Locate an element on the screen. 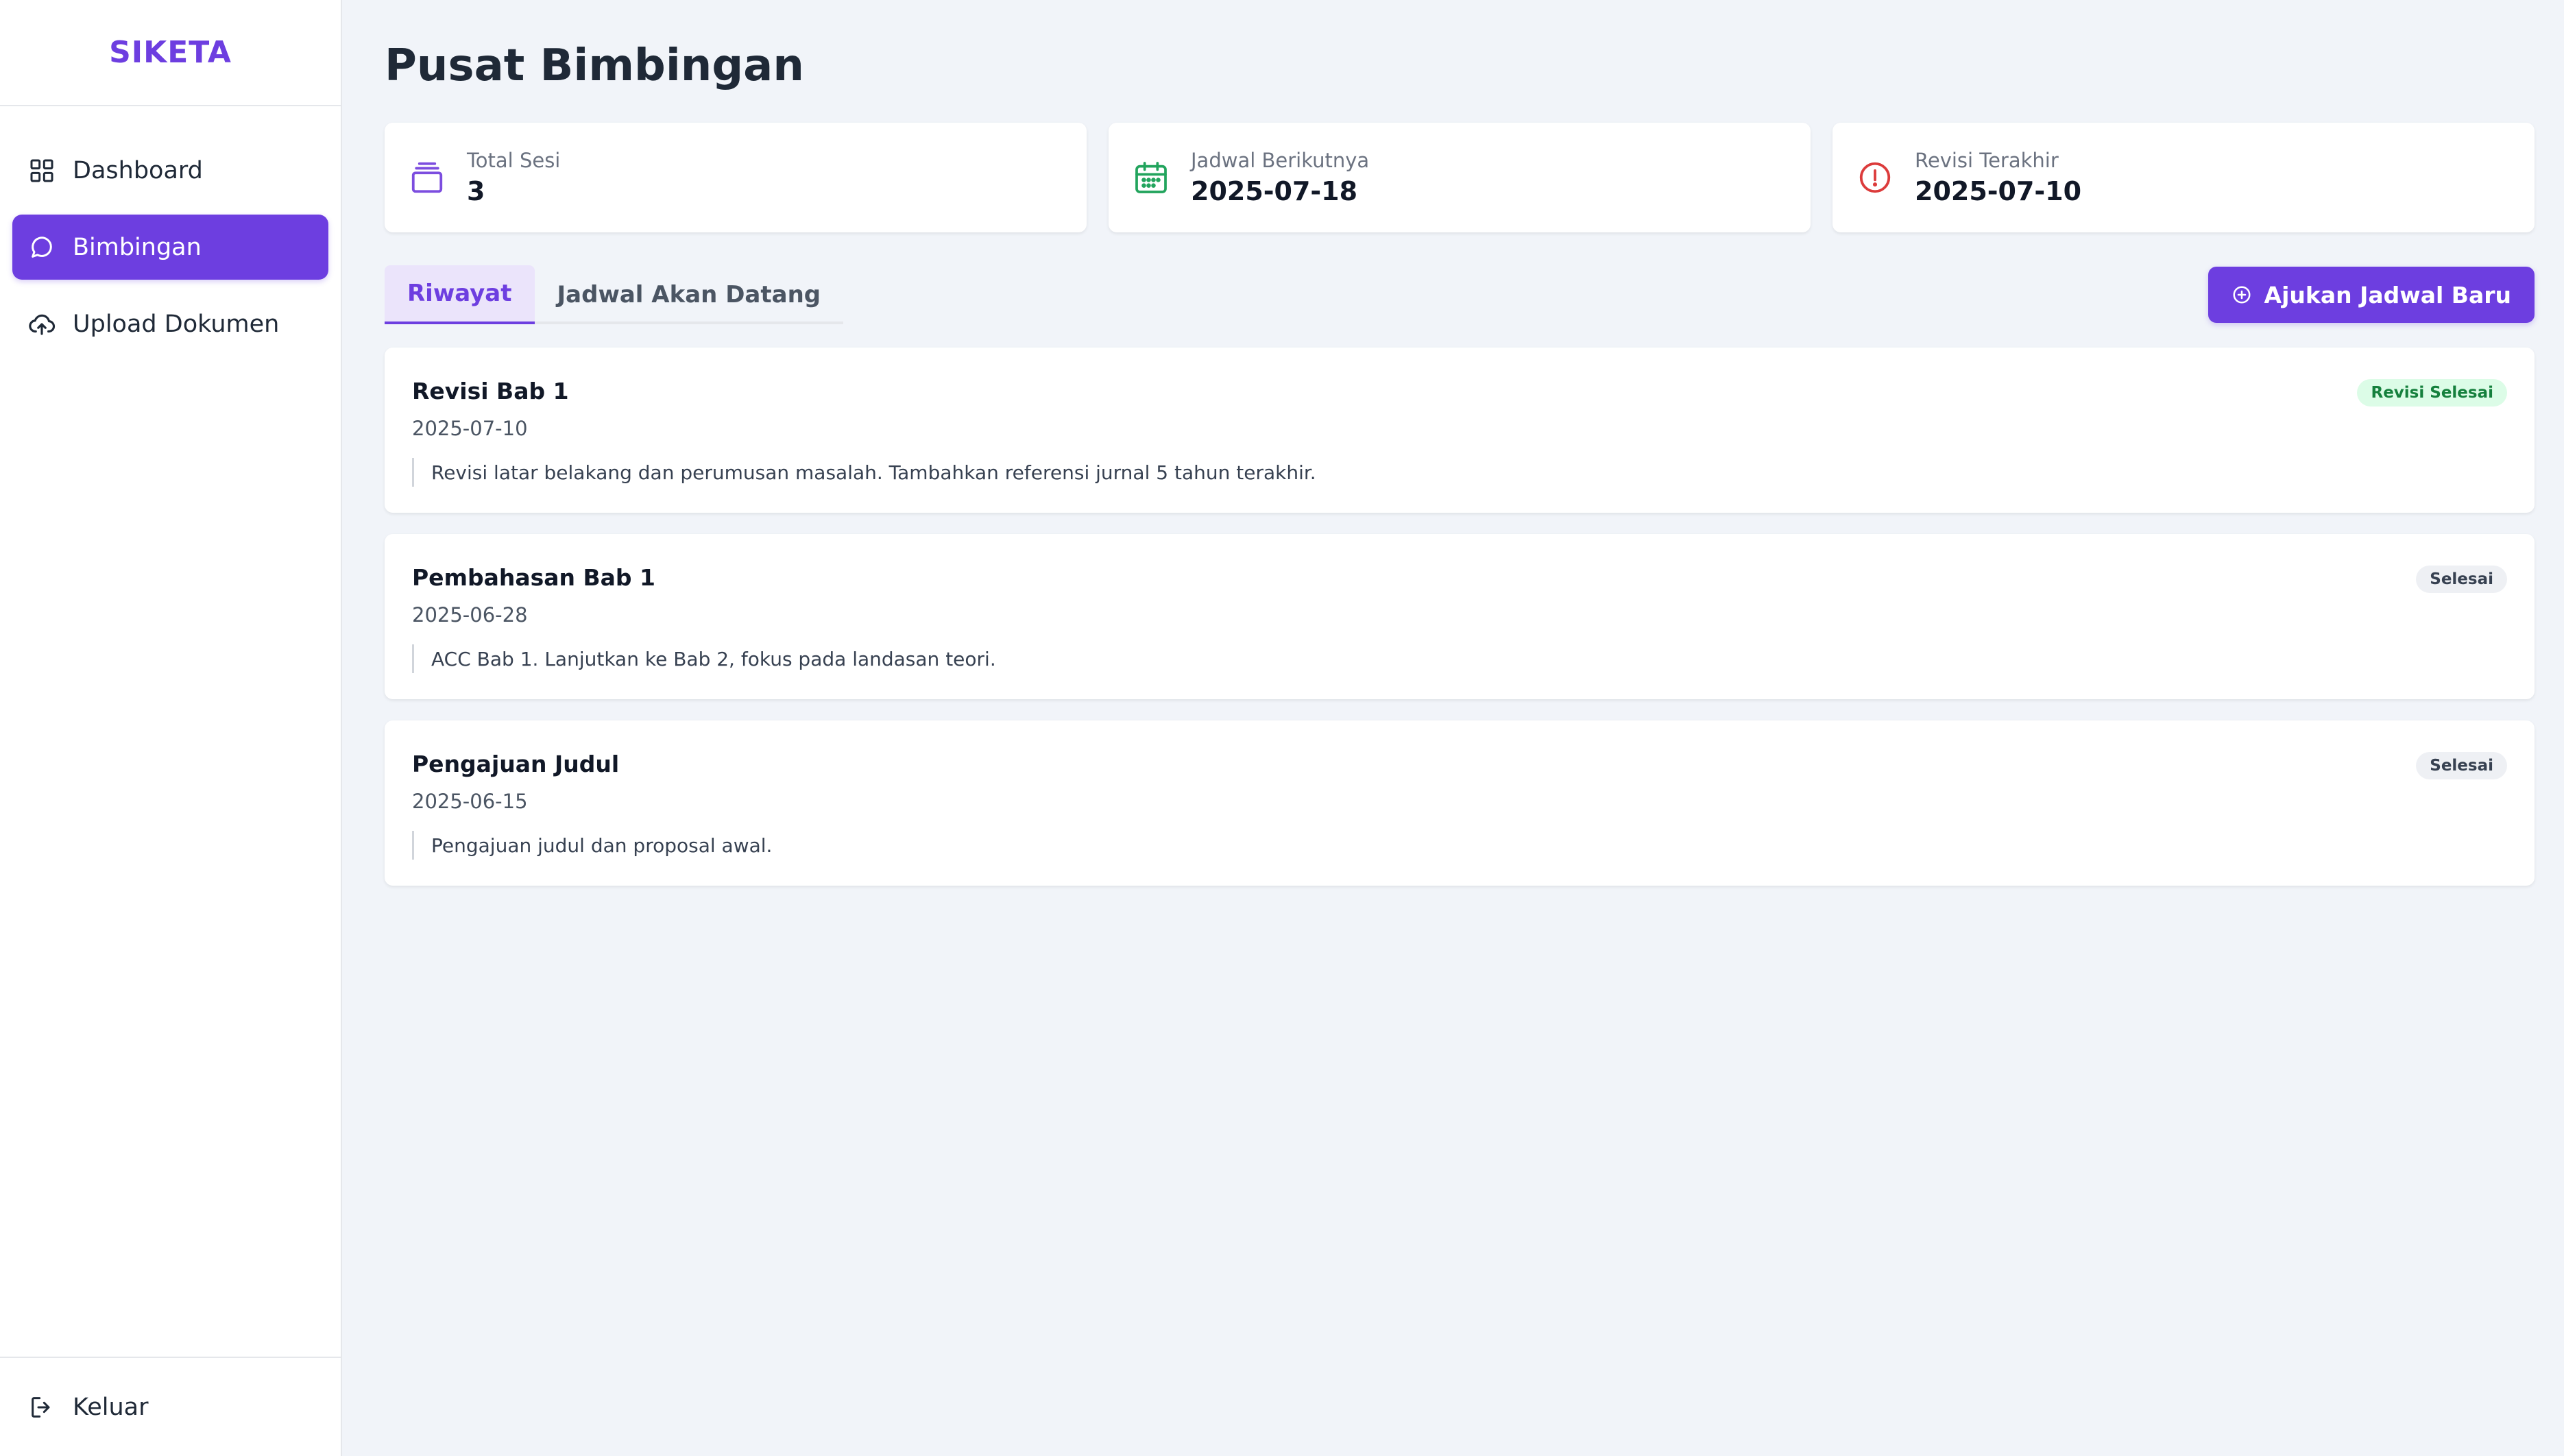 The width and height of the screenshot is (2564, 1456). plus-circle-icon is located at coordinates (2242, 294).